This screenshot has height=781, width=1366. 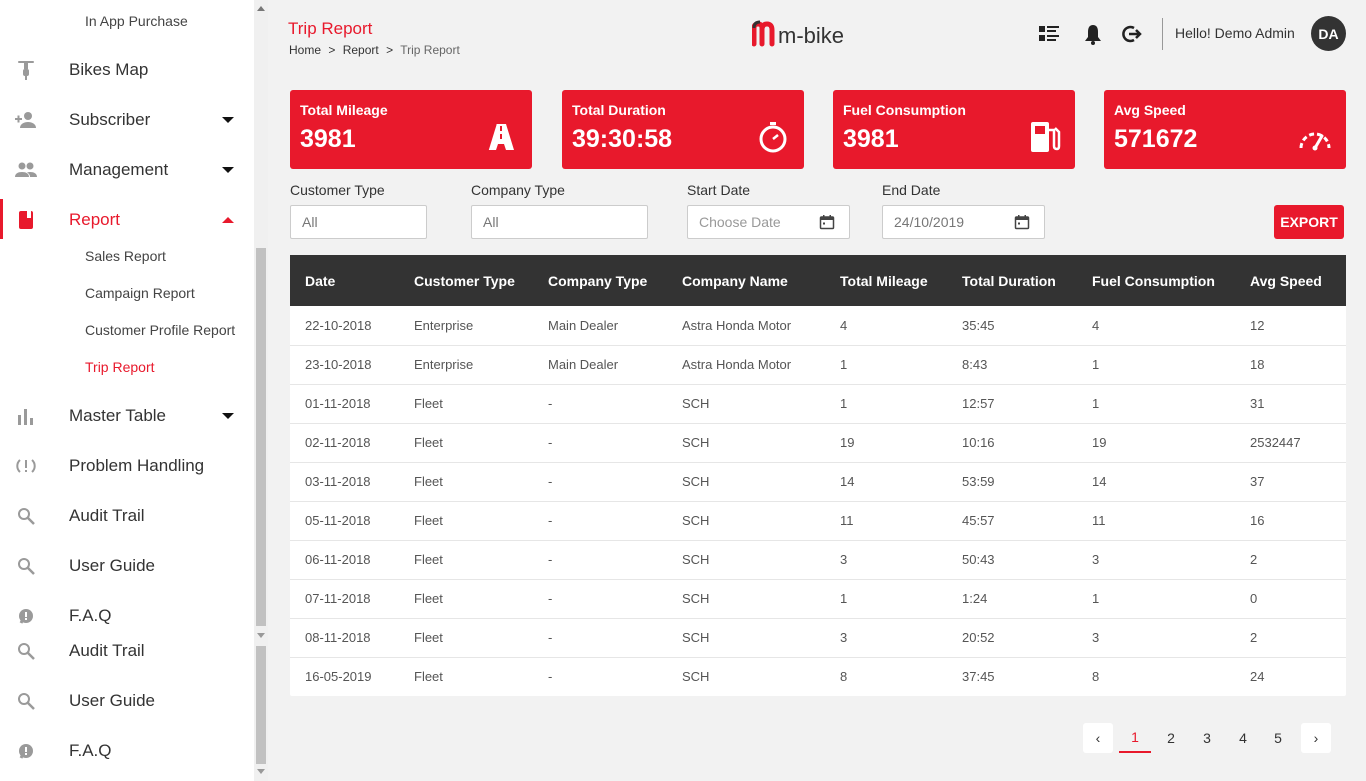 What do you see at coordinates (1156, 280) in the screenshot?
I see `column-header-fuel-consumption: Fuel Consumption` at bounding box center [1156, 280].